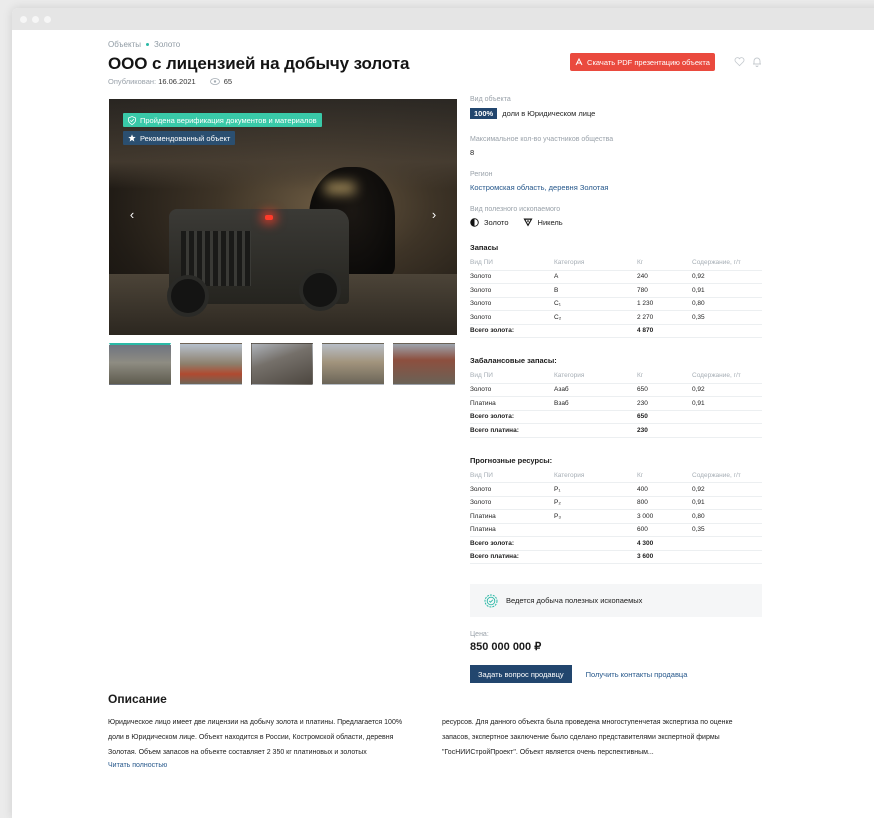 Image resolution: width=874 pixels, height=818 pixels. What do you see at coordinates (664, 304) in the screenshot?
I see `table-cell: 1 230` at bounding box center [664, 304].